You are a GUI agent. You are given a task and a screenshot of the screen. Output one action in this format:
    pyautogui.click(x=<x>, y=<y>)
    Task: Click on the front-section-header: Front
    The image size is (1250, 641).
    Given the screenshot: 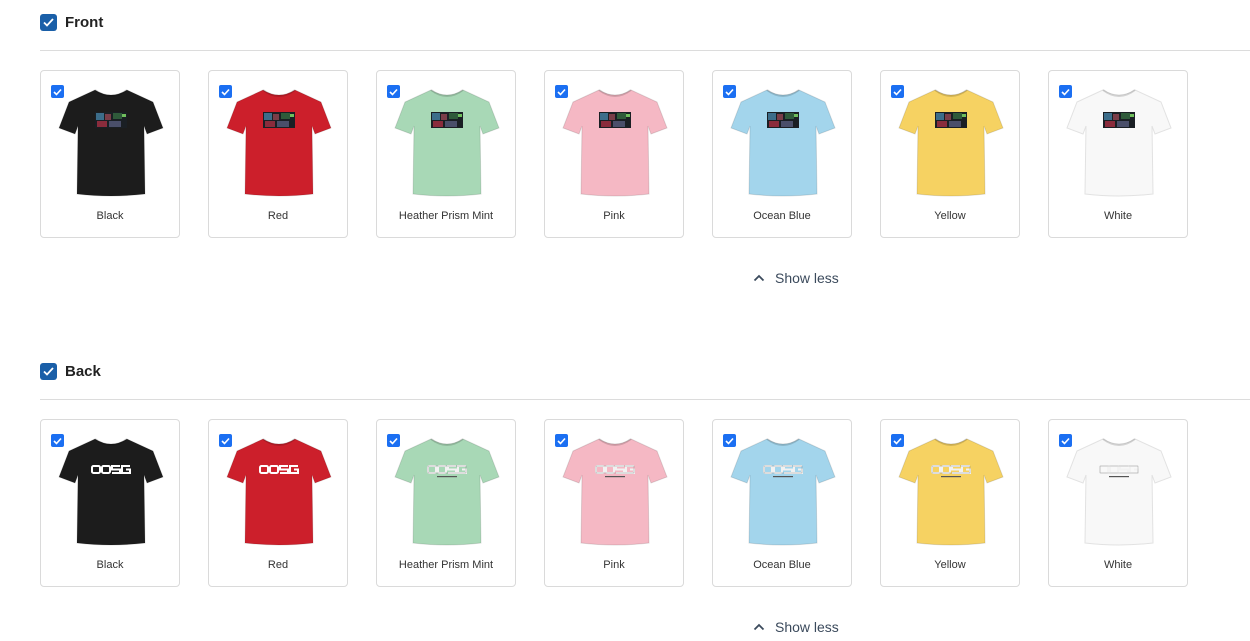 What is the action you would take?
    pyautogui.click(x=71, y=22)
    